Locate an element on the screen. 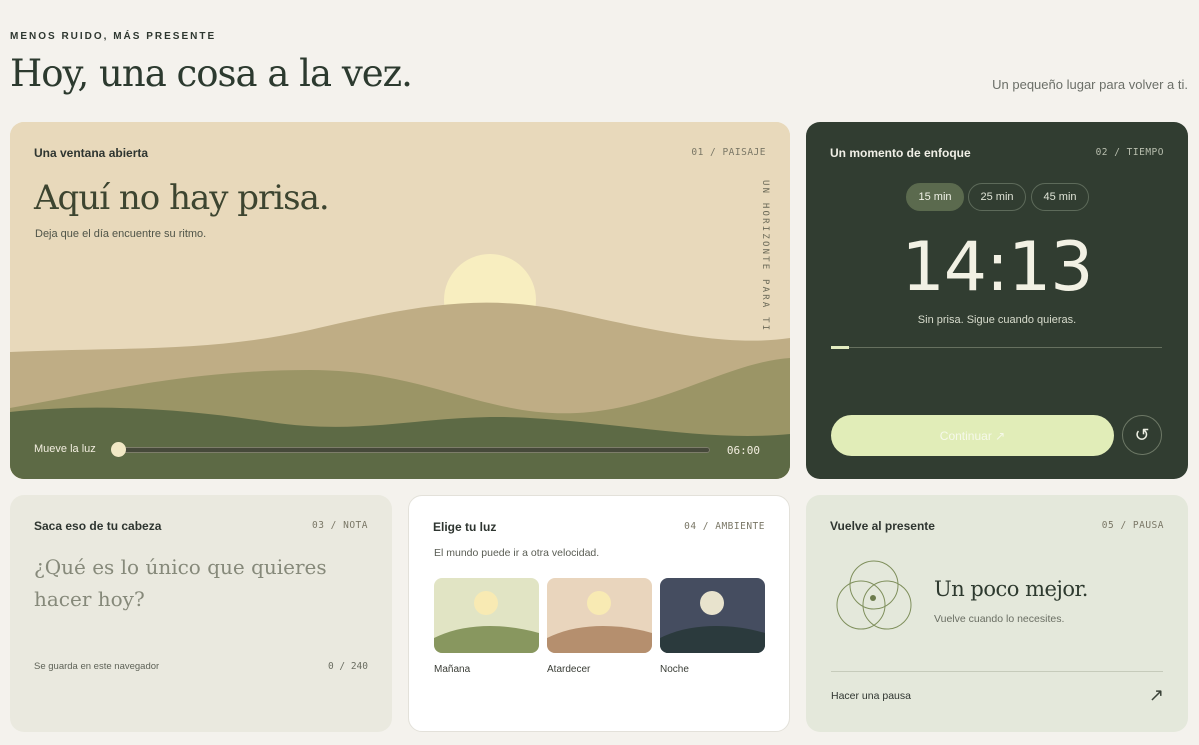  slider-time: 06:00 is located at coordinates (743, 450).